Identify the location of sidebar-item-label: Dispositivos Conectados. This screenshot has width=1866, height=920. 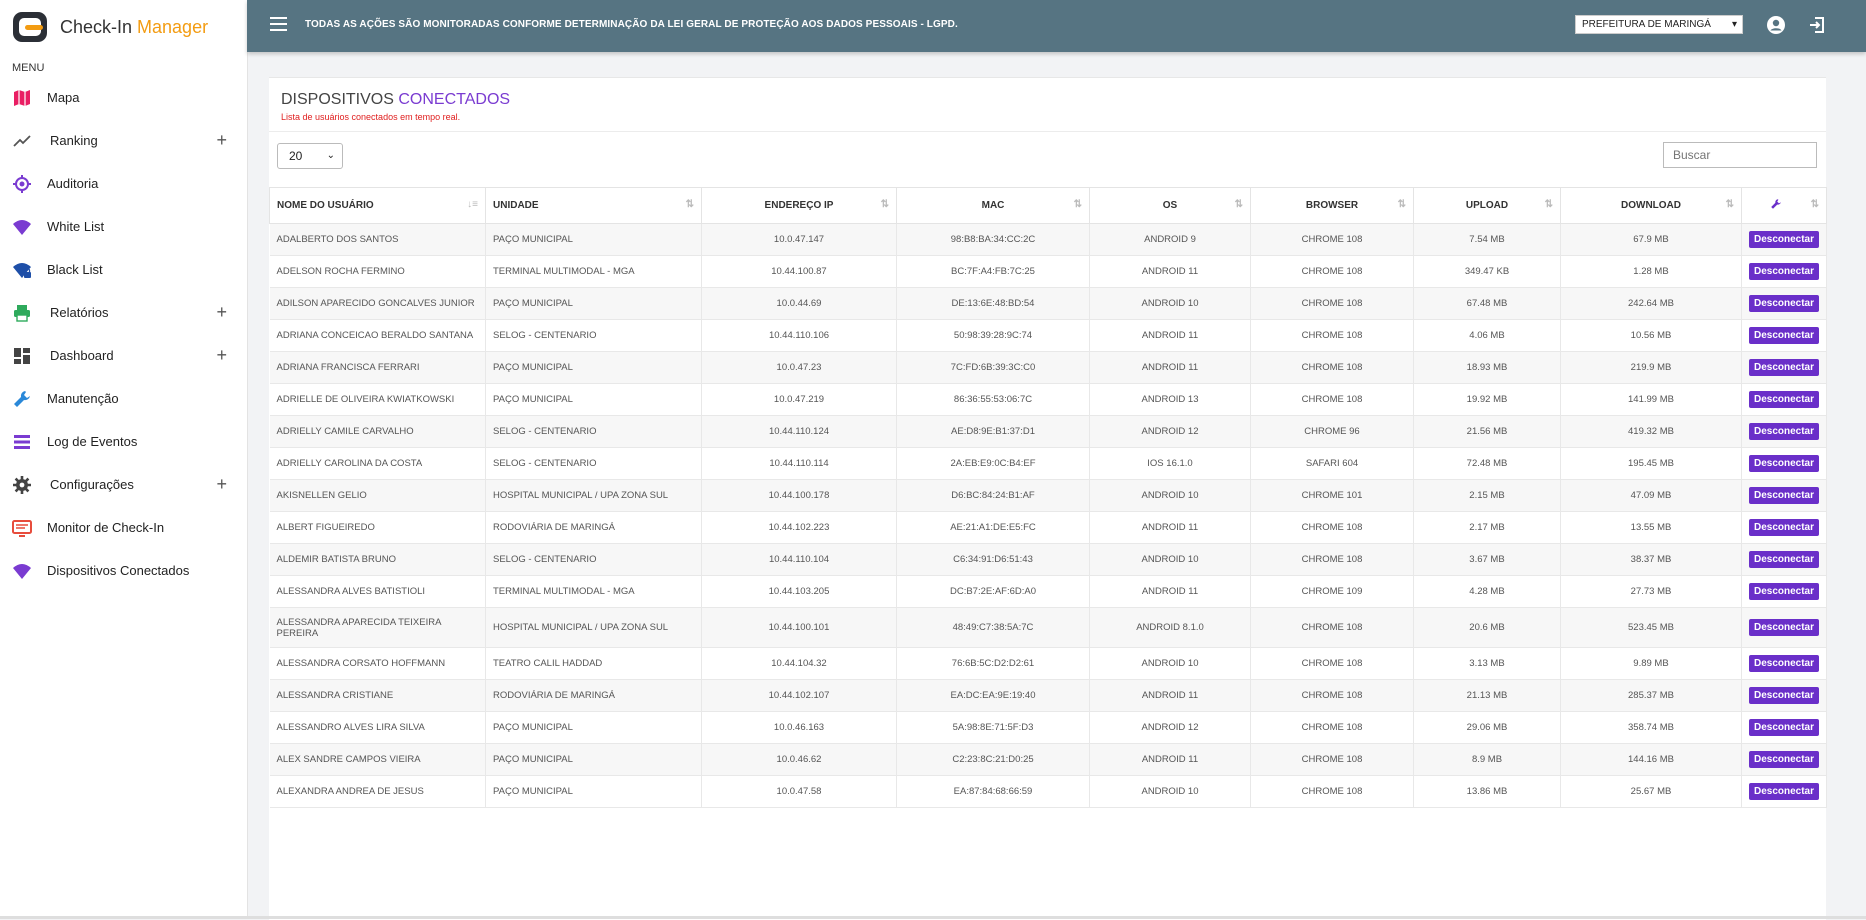
(118, 570).